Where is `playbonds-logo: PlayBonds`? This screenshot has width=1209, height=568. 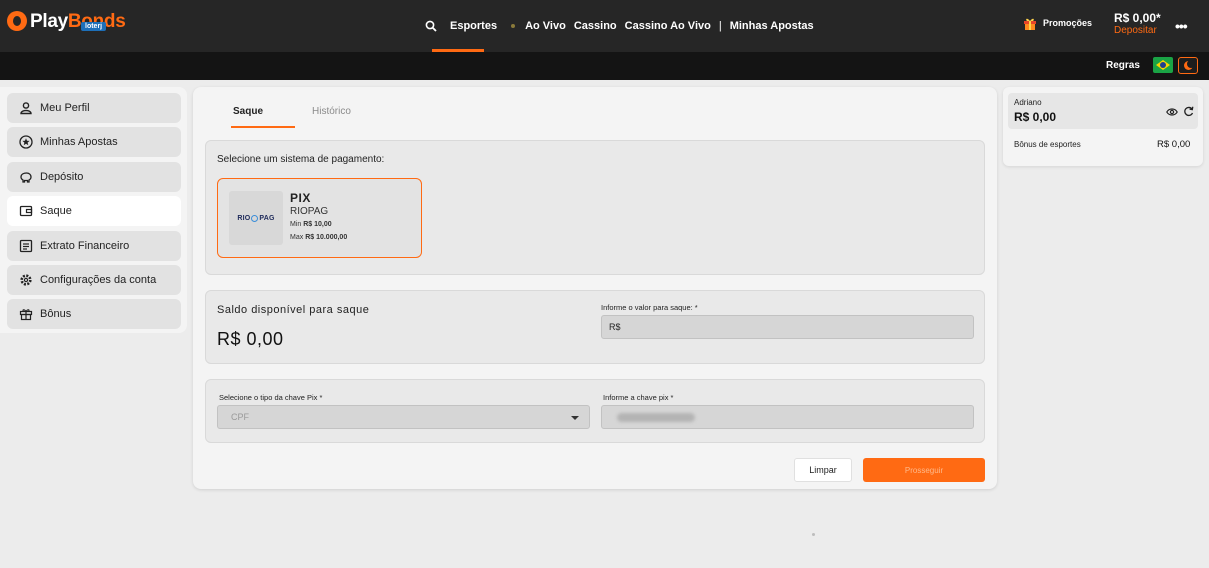 playbonds-logo: PlayBonds is located at coordinates (66, 21).